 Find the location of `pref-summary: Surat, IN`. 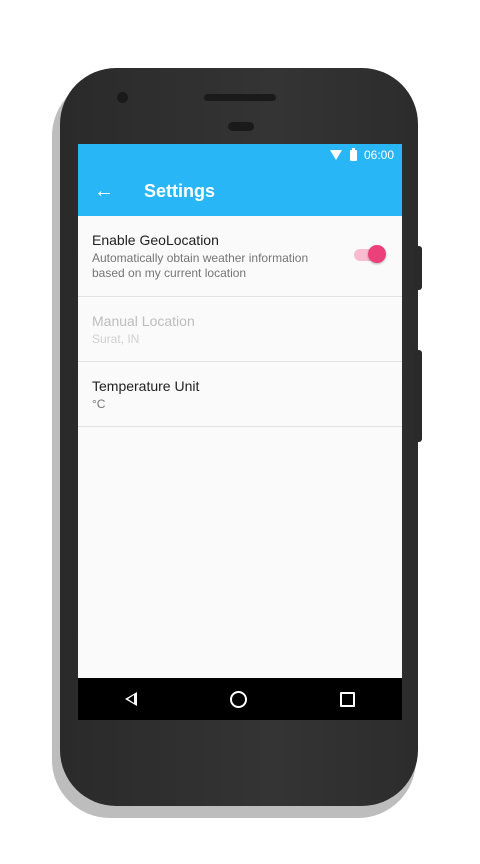

pref-summary: Surat, IN is located at coordinates (116, 339).